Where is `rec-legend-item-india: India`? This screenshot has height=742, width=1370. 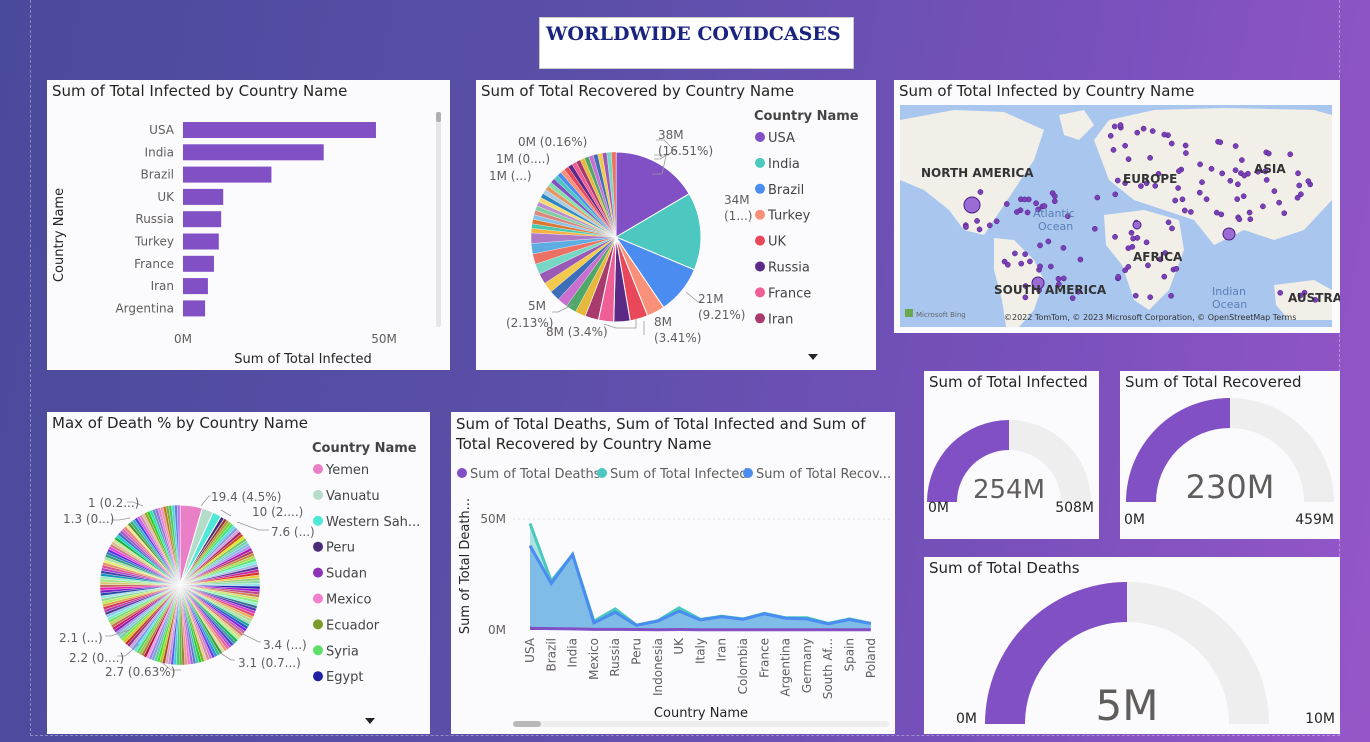 rec-legend-item-india: India is located at coordinates (784, 164).